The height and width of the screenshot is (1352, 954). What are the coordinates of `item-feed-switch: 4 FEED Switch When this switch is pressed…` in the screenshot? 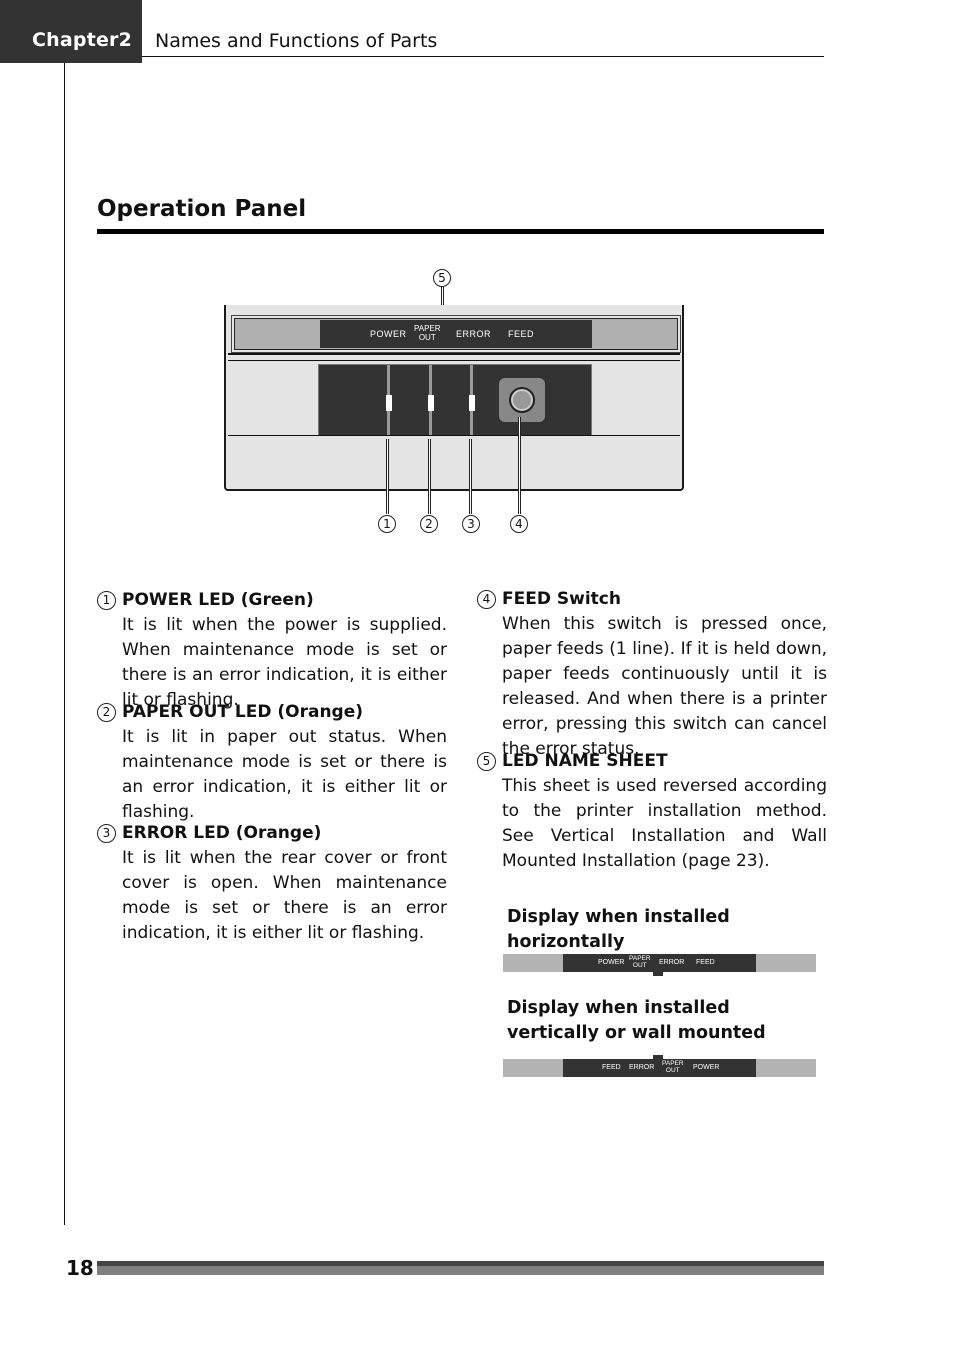 It's located at (652, 674).